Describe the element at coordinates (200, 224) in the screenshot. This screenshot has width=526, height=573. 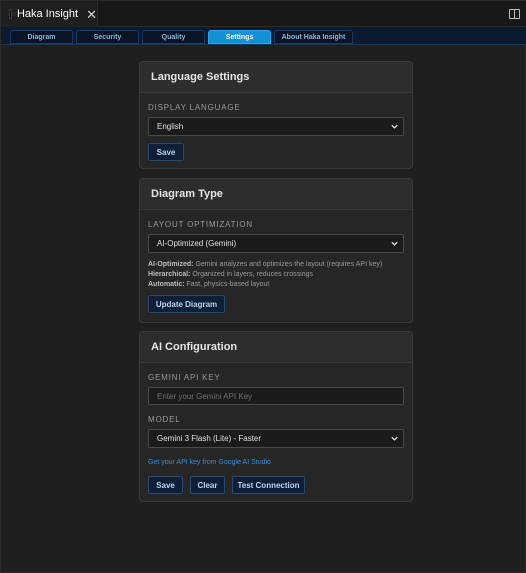
I see `layout-optimization-label: LAYOUT OPTIMIZATION` at that location.